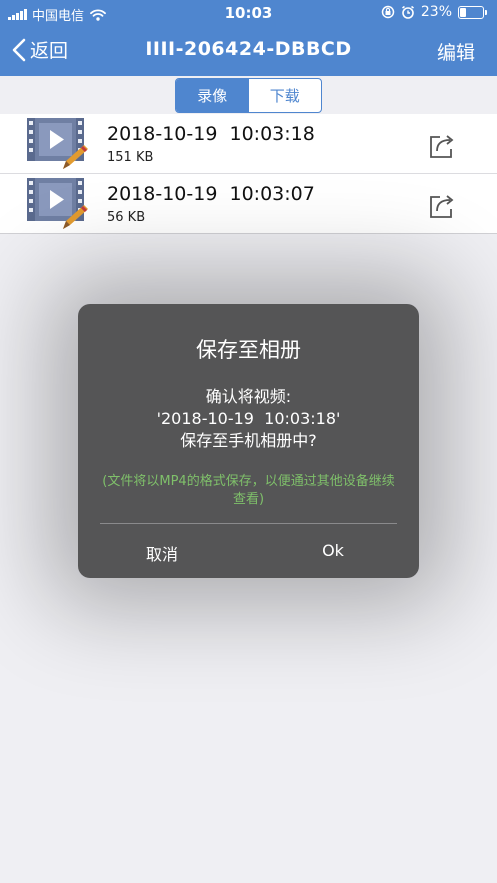 This screenshot has width=497, height=883. What do you see at coordinates (248, 350) in the screenshot?
I see `dialog-title: 保存至相册` at bounding box center [248, 350].